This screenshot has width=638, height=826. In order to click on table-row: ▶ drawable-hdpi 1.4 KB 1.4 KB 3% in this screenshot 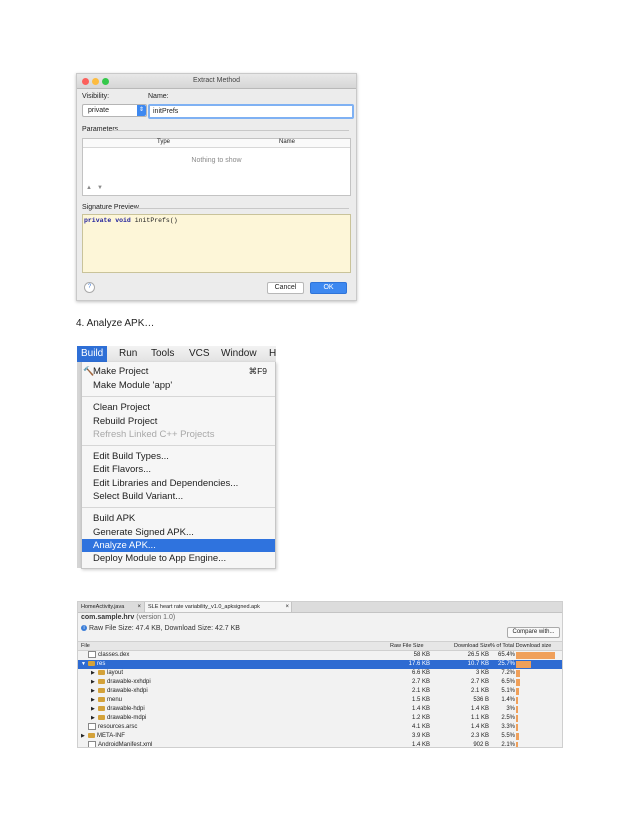, I will do `click(320, 709)`.